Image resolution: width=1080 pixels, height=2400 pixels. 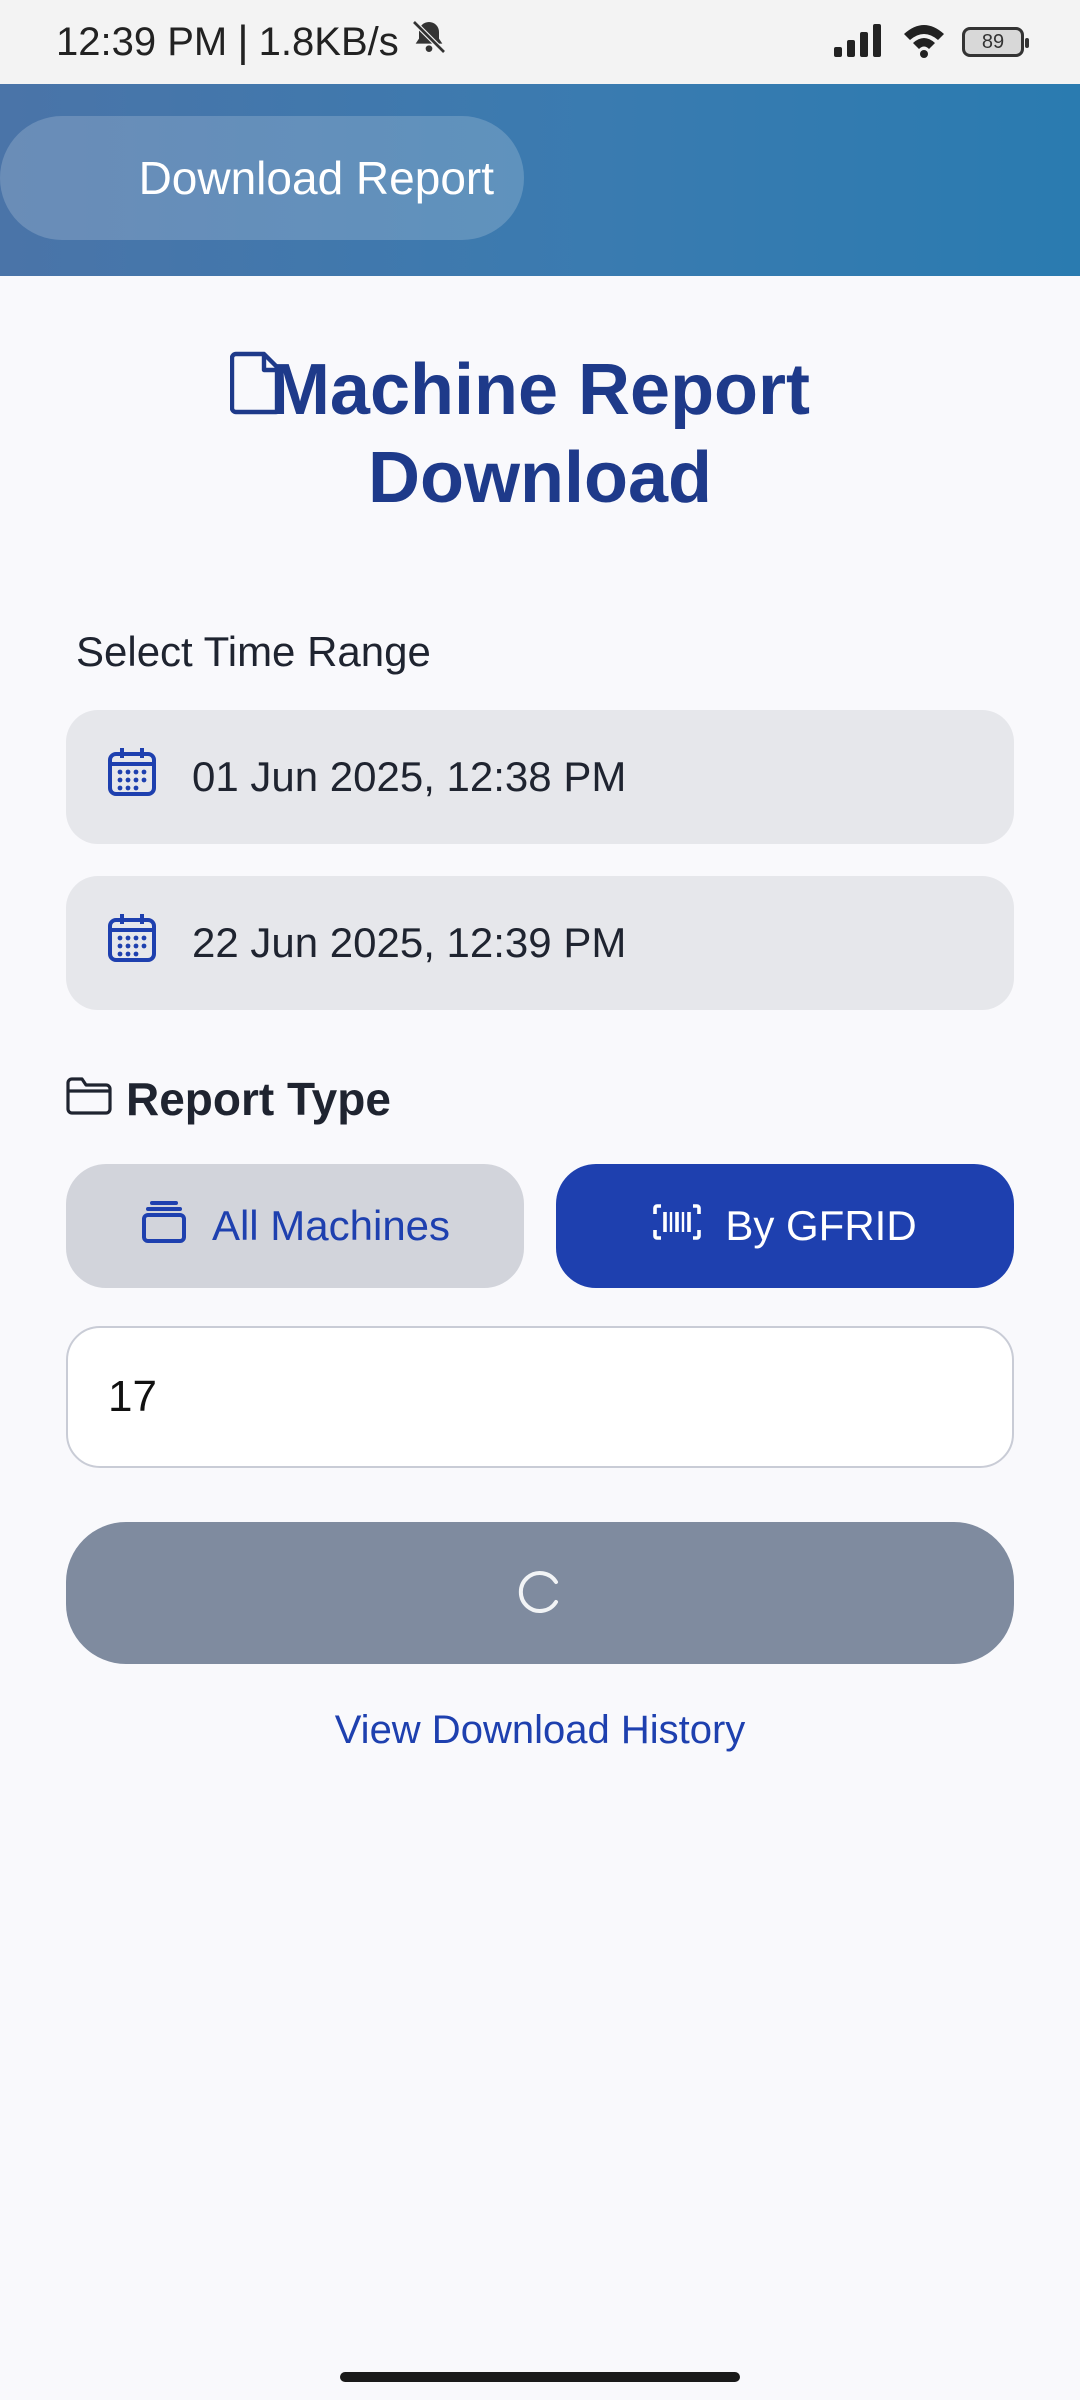 I want to click on battery-level: 89, so click(x=993, y=41).